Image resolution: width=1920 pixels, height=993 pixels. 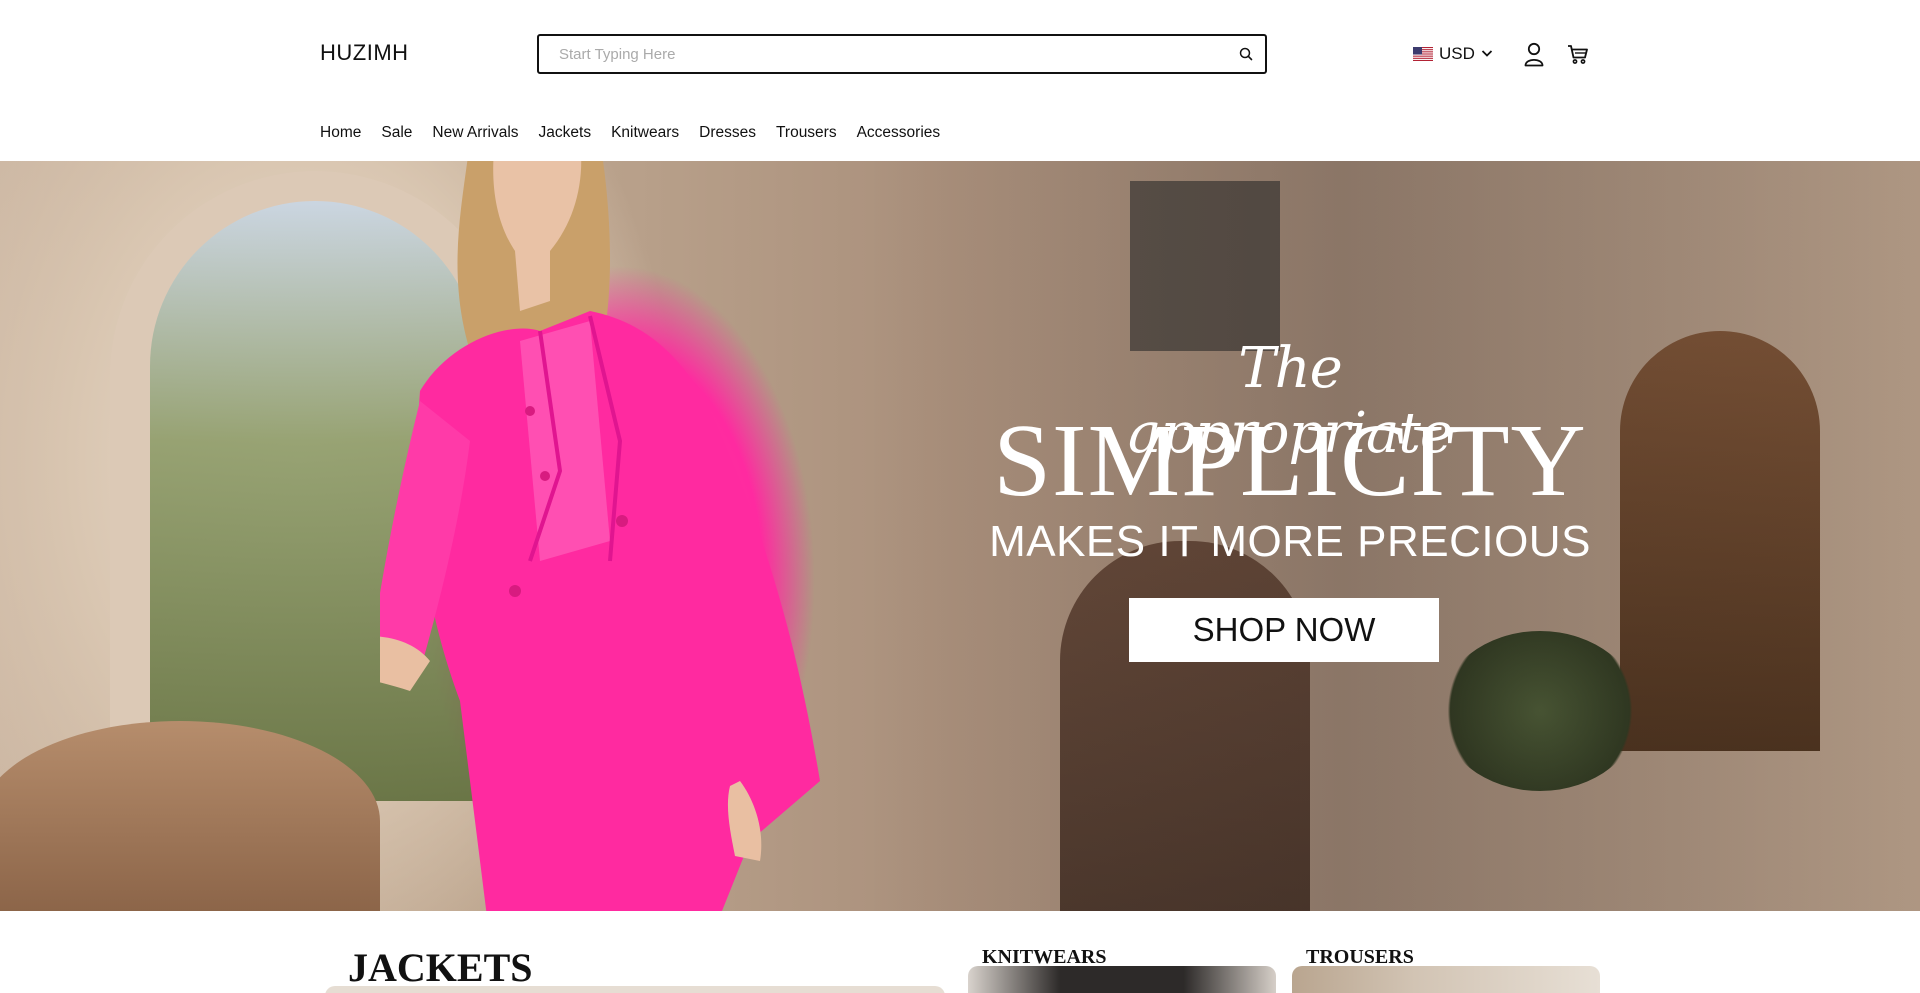 I want to click on search-bar, so click(x=902, y=54).